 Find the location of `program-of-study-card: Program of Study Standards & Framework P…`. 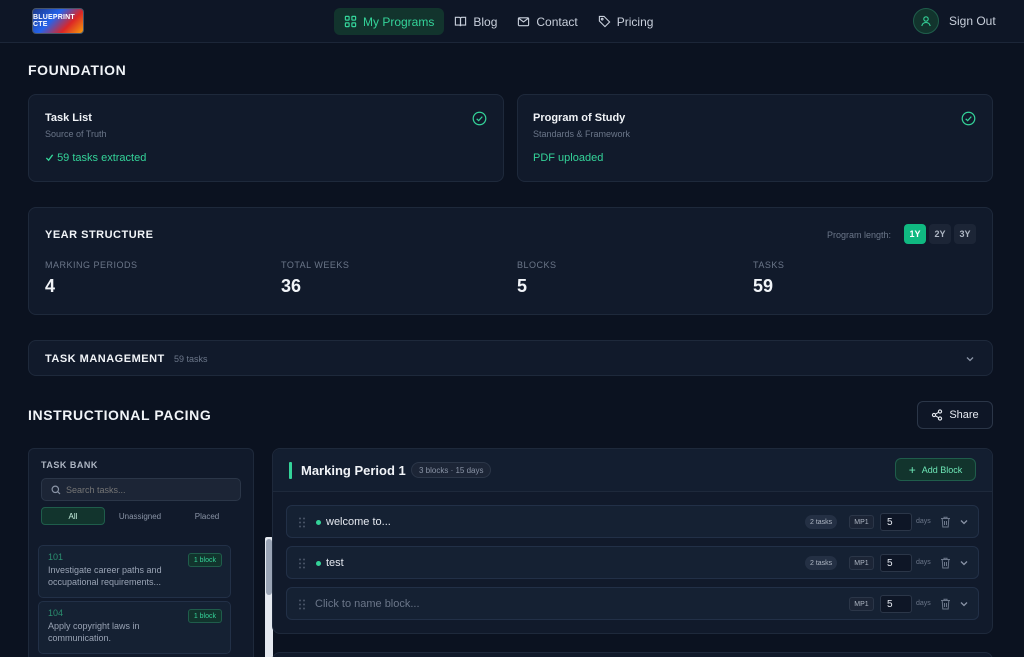

program-of-study-card: Program of Study Standards & Framework P… is located at coordinates (755, 138).